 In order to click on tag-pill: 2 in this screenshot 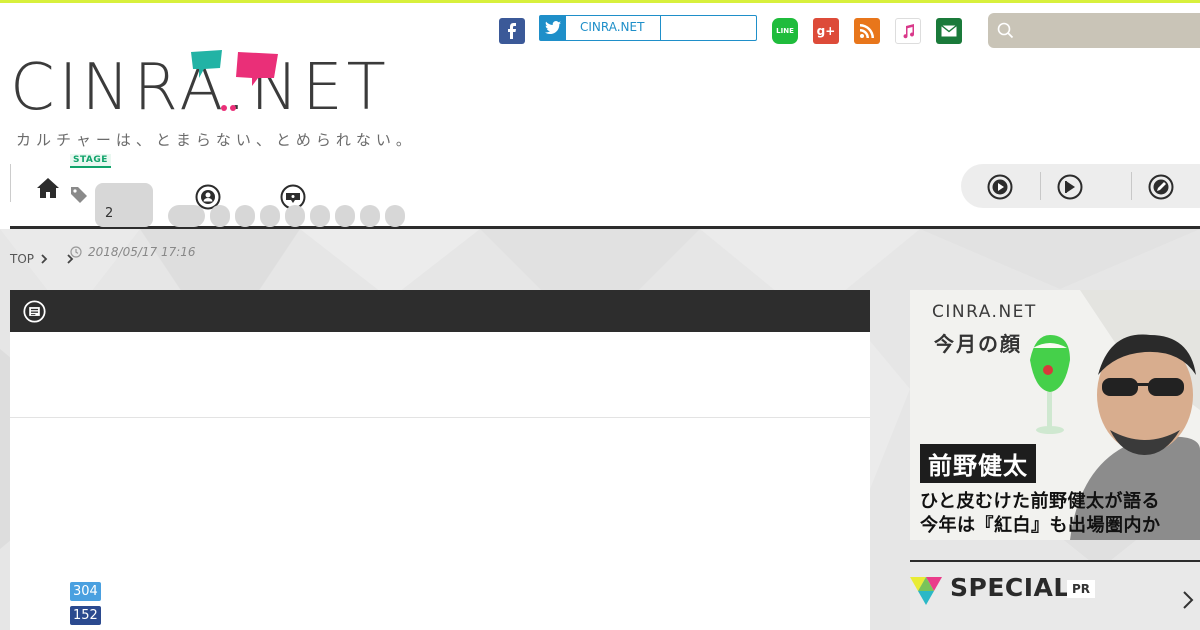, I will do `click(124, 205)`.